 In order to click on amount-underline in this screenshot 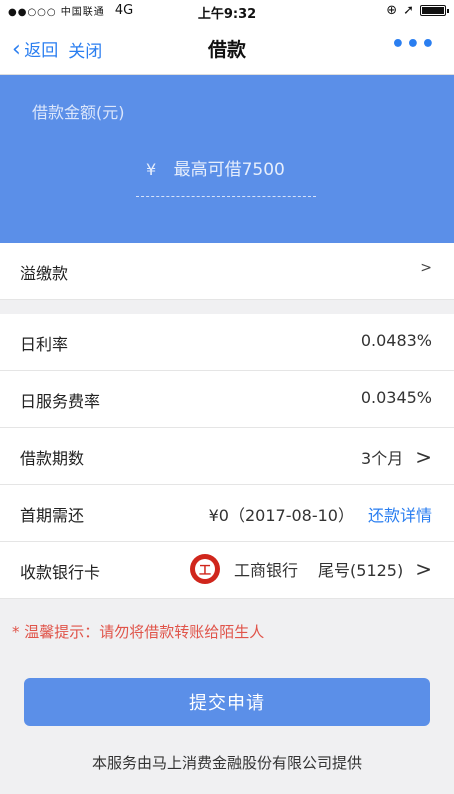, I will do `click(226, 196)`.